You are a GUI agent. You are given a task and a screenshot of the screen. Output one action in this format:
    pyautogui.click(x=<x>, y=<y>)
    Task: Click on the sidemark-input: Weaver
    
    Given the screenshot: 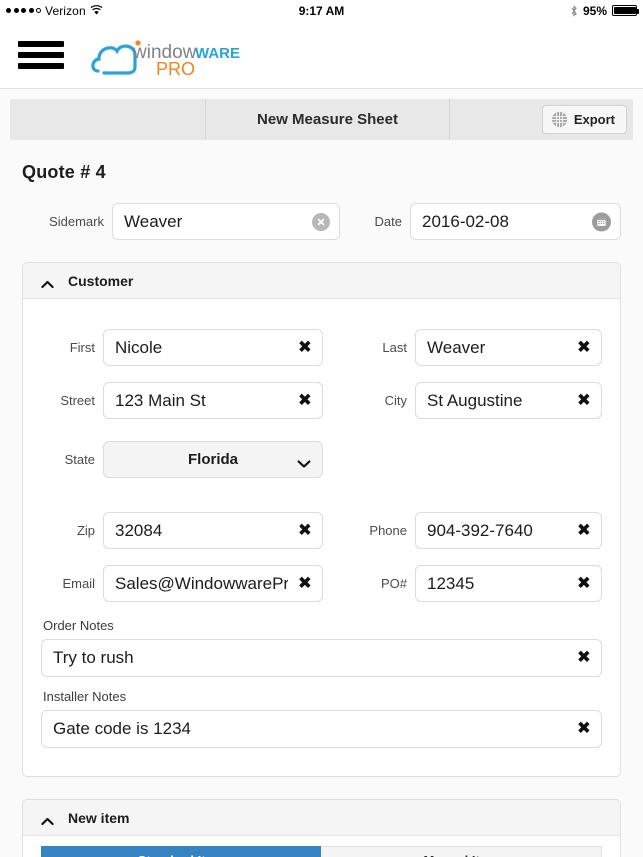 What is the action you would take?
    pyautogui.click(x=226, y=221)
    